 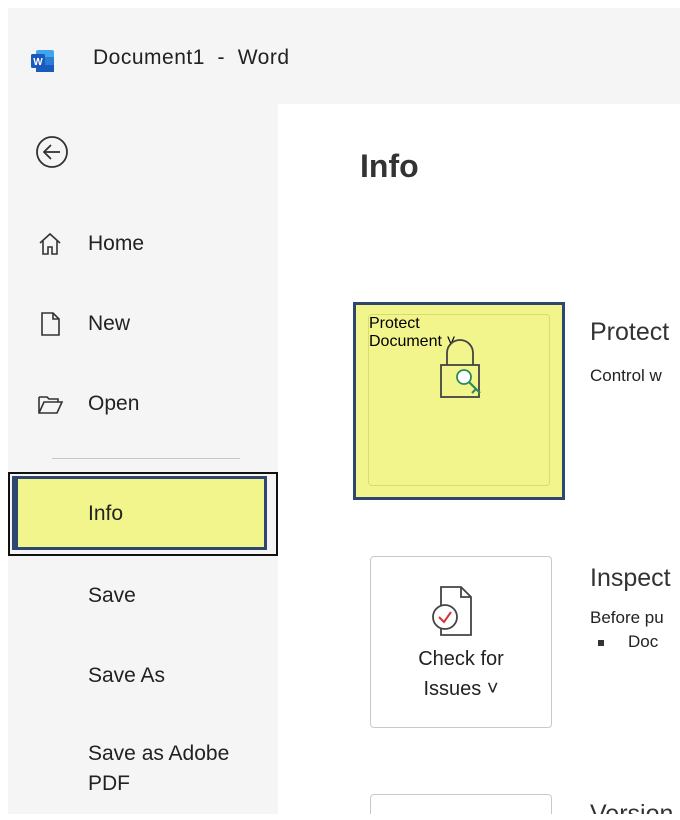 I want to click on sidebar-item-save-as: Save As, so click(x=139, y=676).